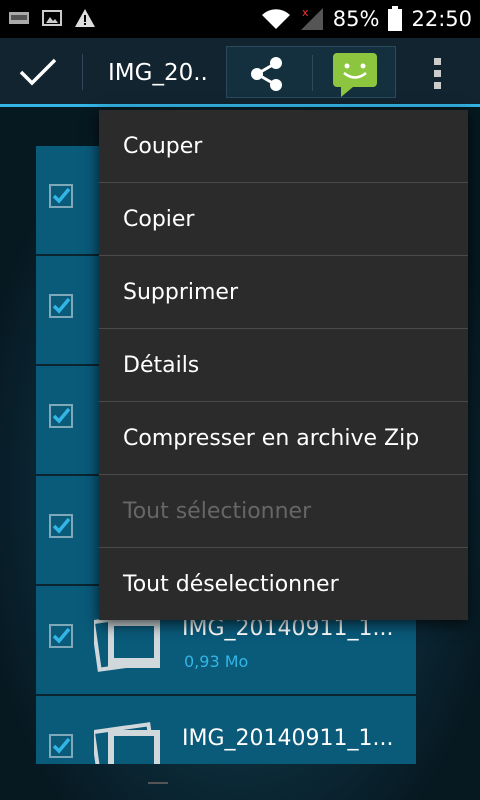 The image size is (480, 800). I want to click on status-bar: x 85% 22:50, so click(240, 19).